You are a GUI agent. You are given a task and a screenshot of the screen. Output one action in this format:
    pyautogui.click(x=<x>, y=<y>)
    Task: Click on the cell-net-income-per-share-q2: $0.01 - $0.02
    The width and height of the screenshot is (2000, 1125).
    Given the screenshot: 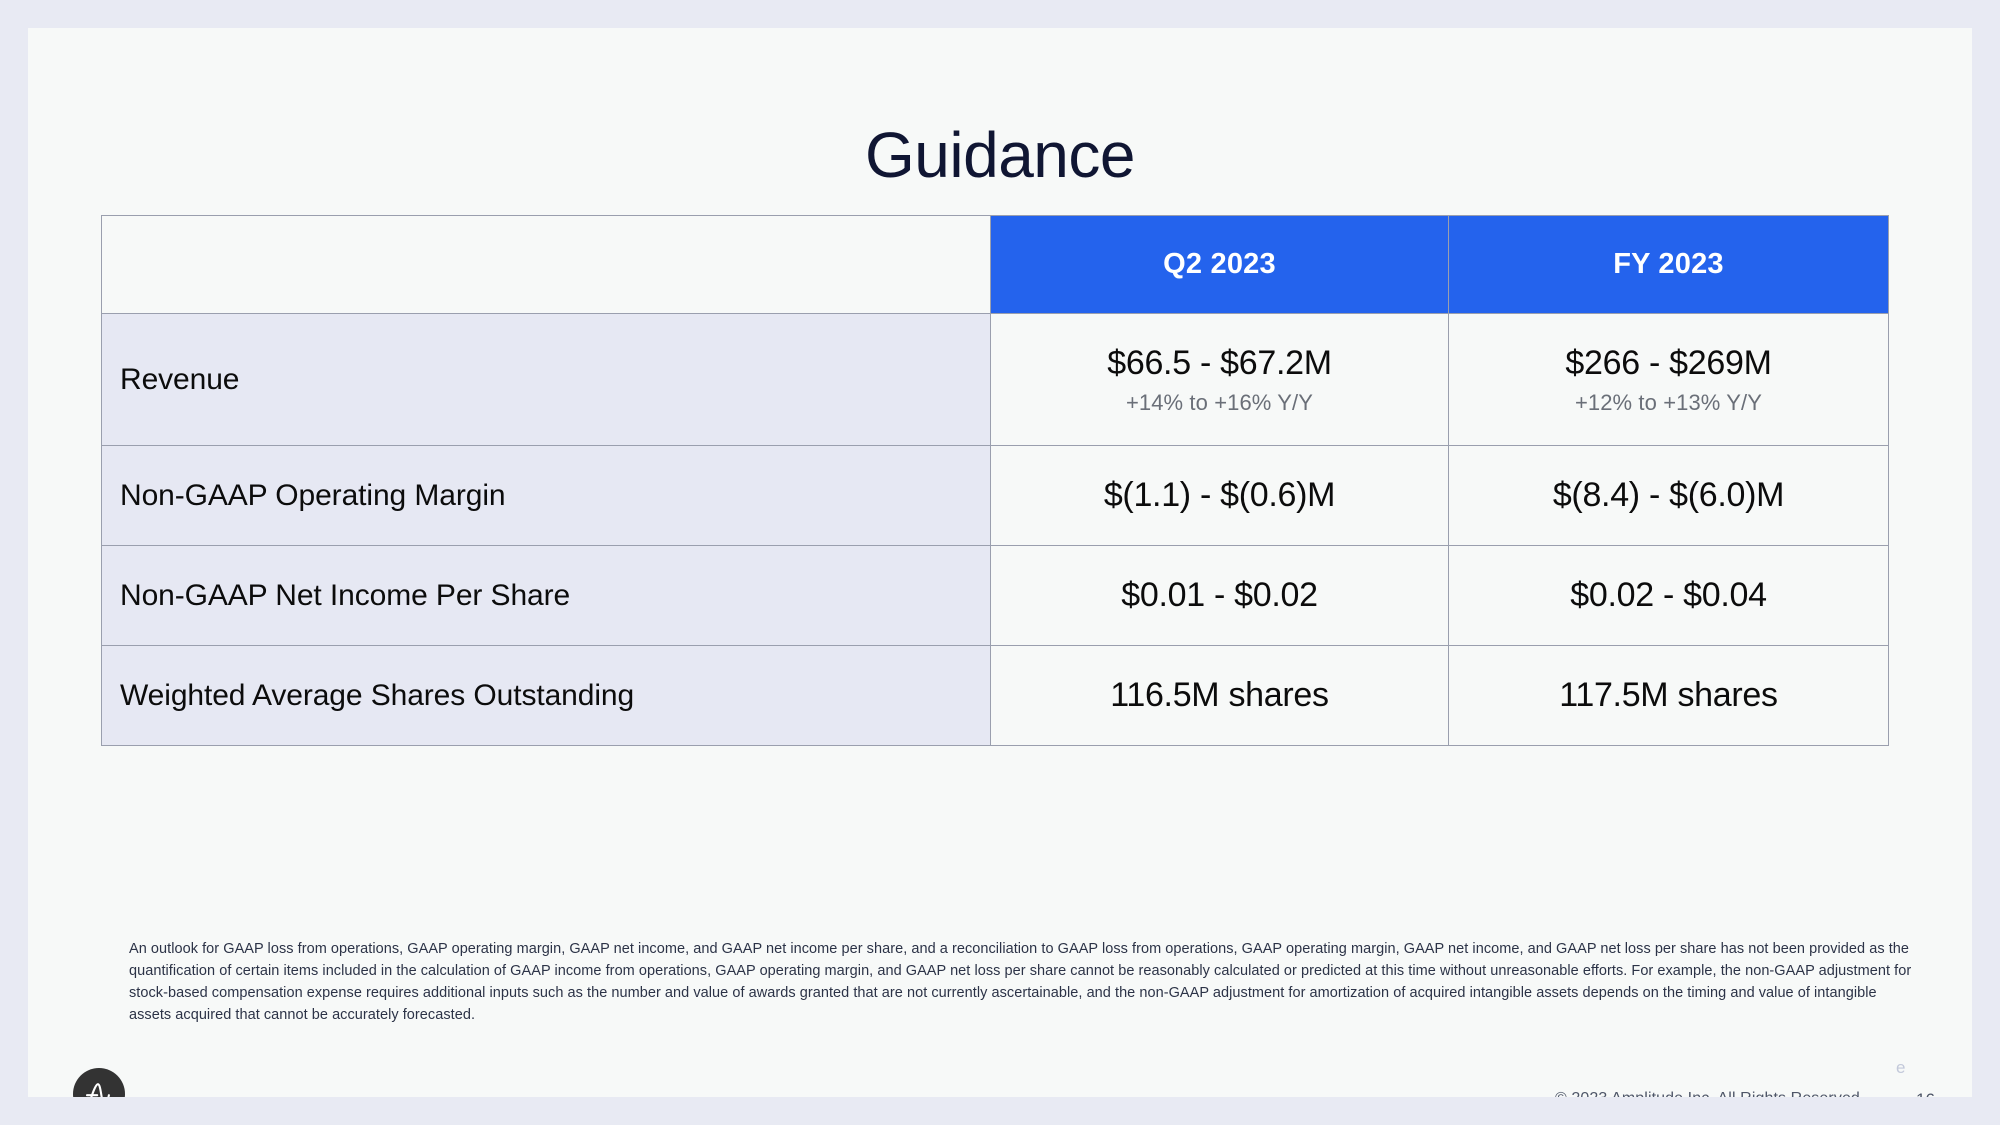 What is the action you would take?
    pyautogui.click(x=1219, y=595)
    